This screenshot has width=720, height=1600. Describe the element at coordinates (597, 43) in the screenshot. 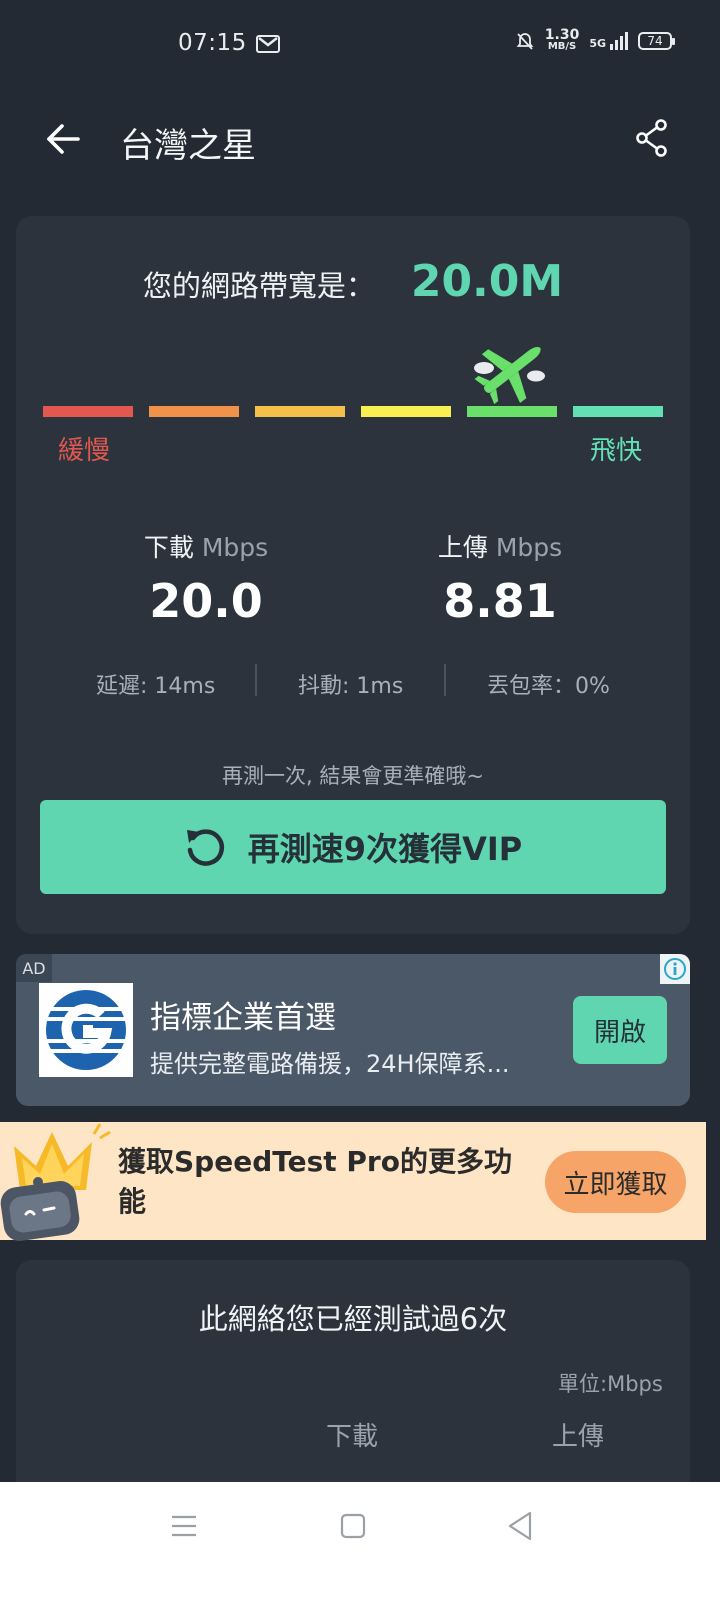

I see `network-type: 5G` at that location.